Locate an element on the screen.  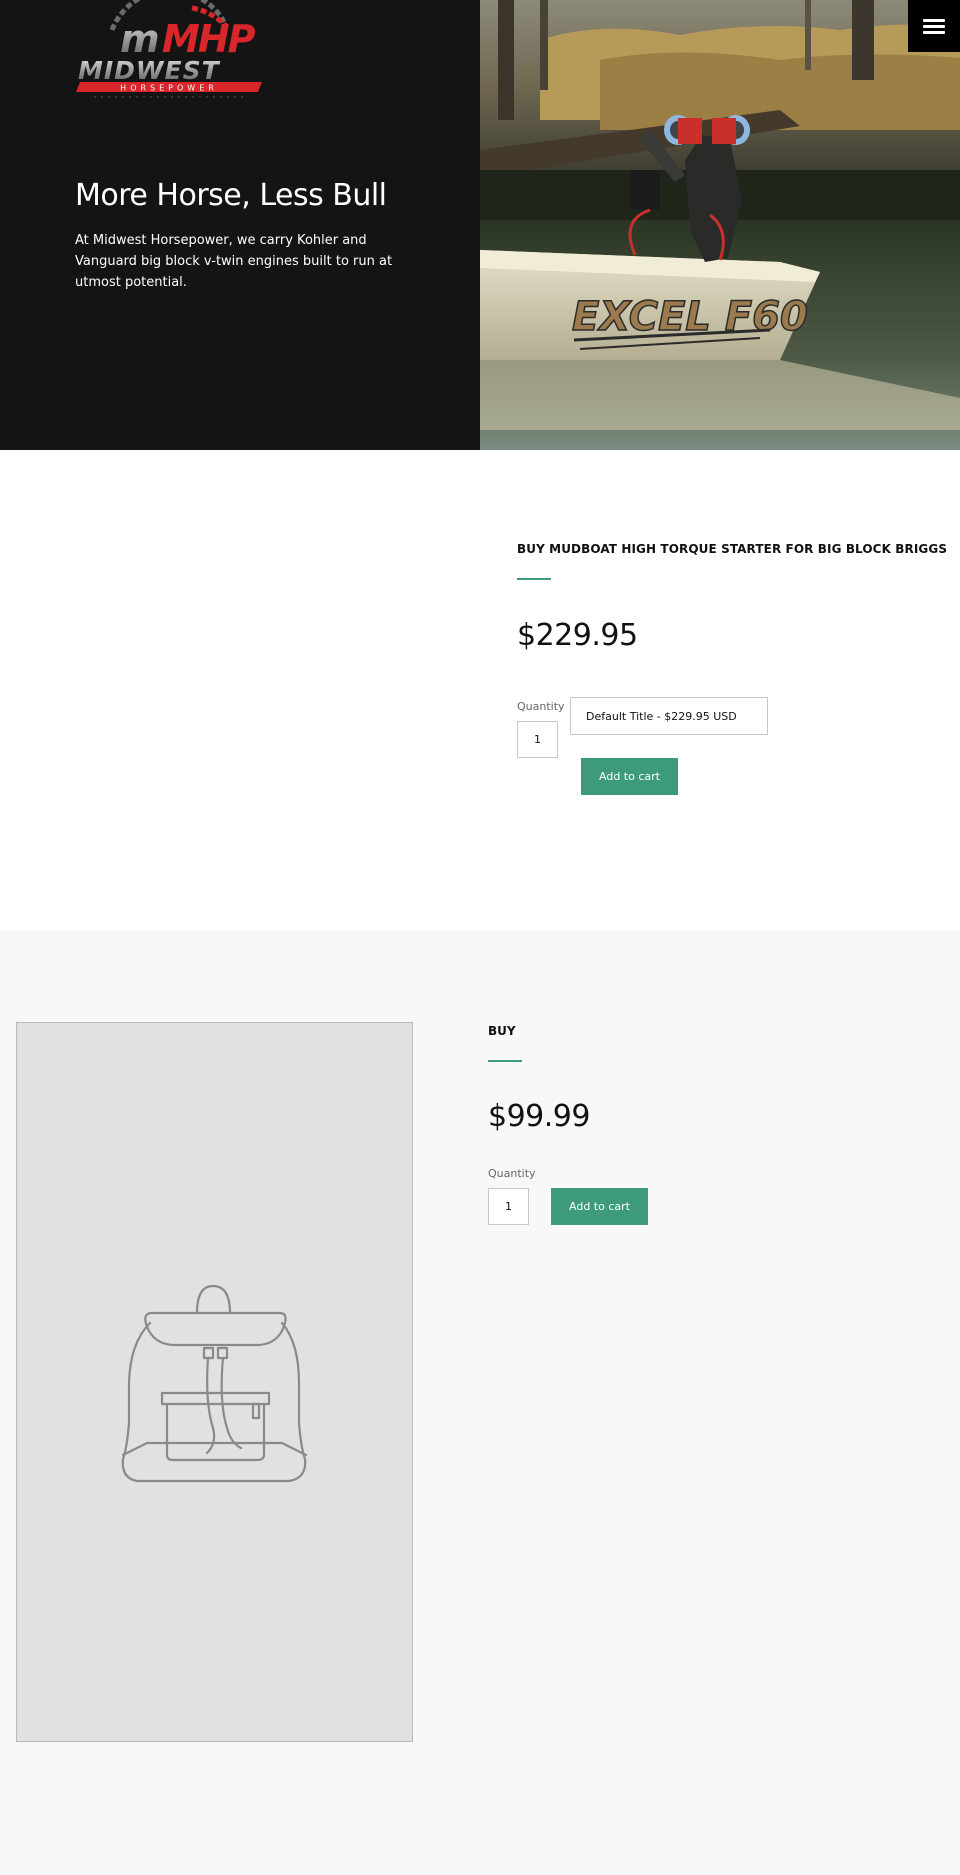
hero-photo: EXCEL F60 is located at coordinates (720, 225).